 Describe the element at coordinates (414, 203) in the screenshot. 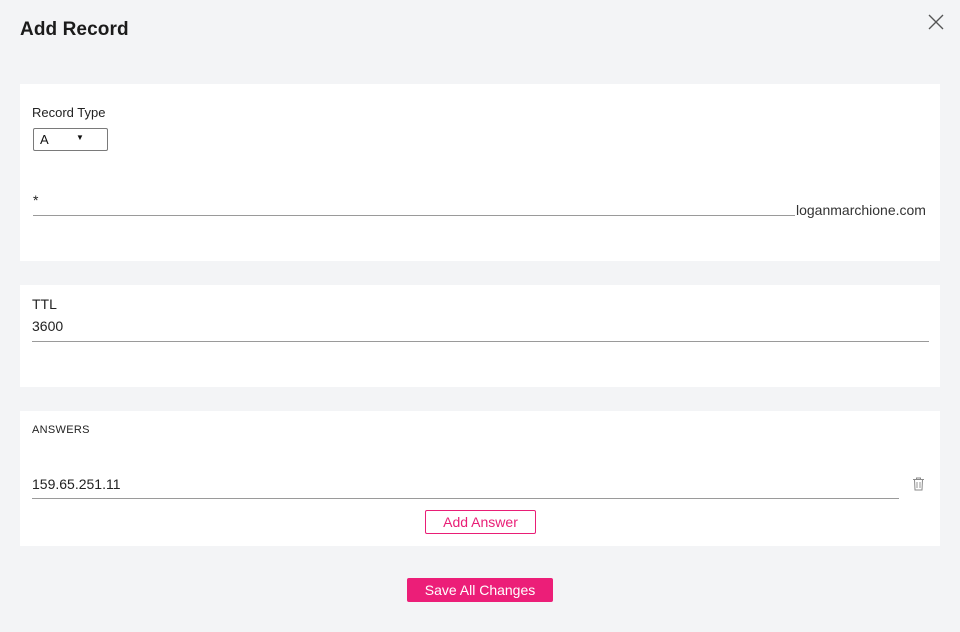

I see `host-name-input` at that location.